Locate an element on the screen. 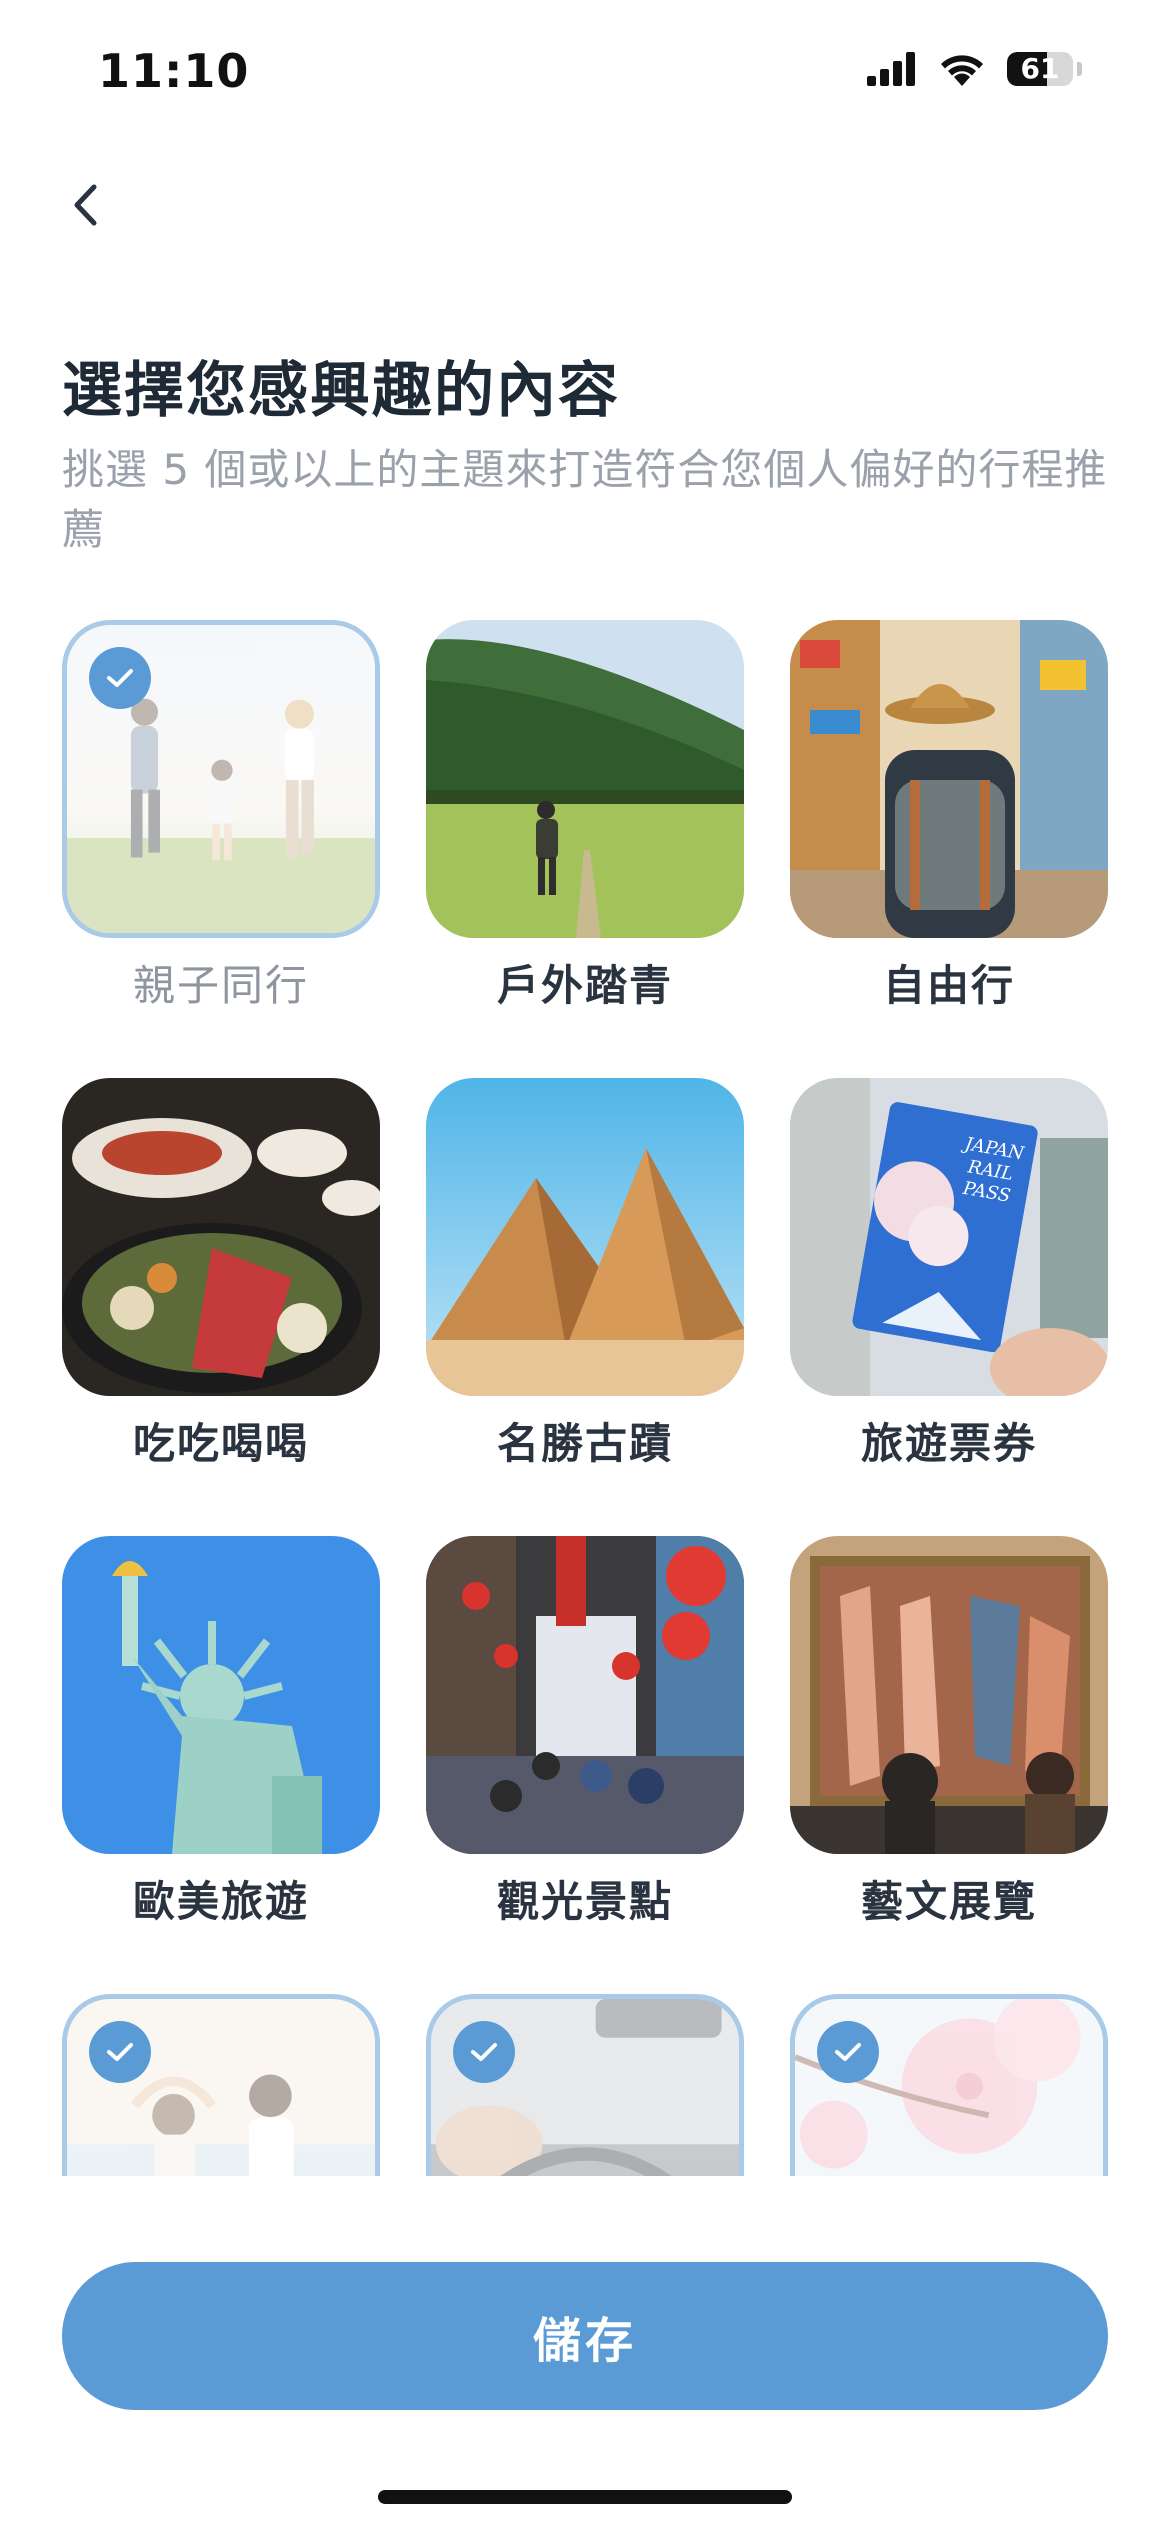 The height and width of the screenshot is (2532, 1170). topic-couple is located at coordinates (221, 2085).